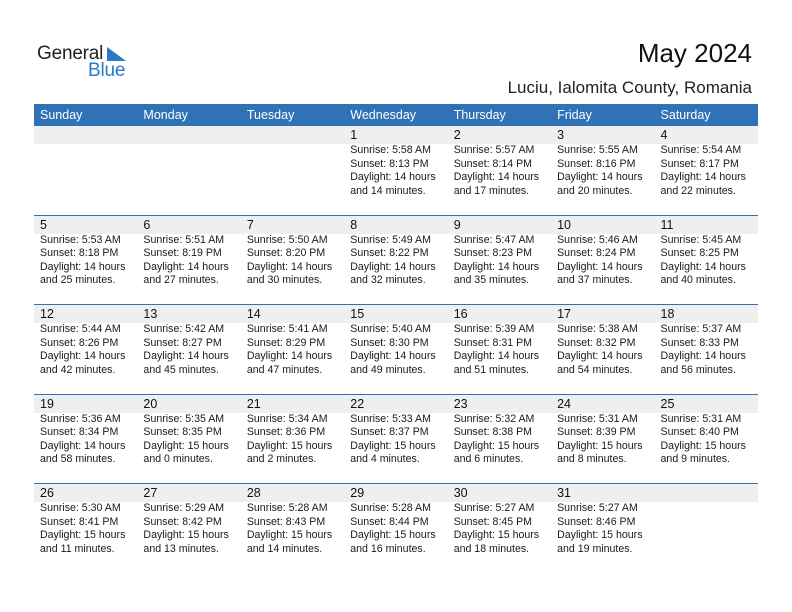 Image resolution: width=792 pixels, height=612 pixels. I want to click on minutes-text: and 11 minutes., so click(77, 548).